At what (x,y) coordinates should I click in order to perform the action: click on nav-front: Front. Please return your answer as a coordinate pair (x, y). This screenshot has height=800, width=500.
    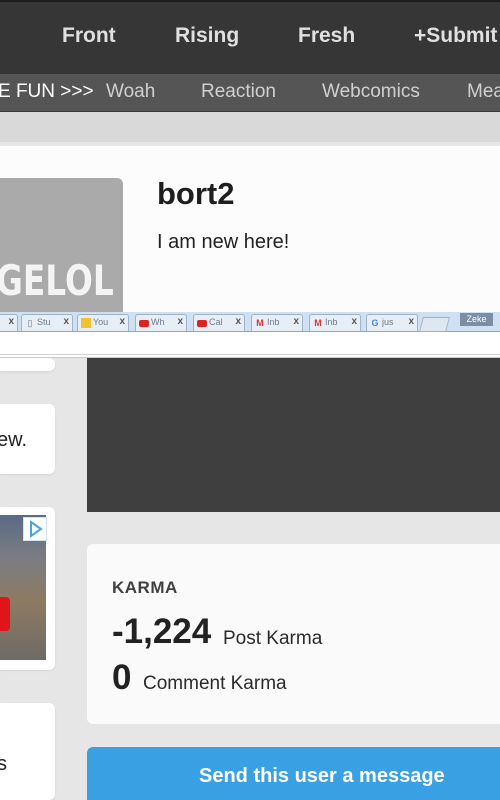
    Looking at the image, I should click on (89, 36).